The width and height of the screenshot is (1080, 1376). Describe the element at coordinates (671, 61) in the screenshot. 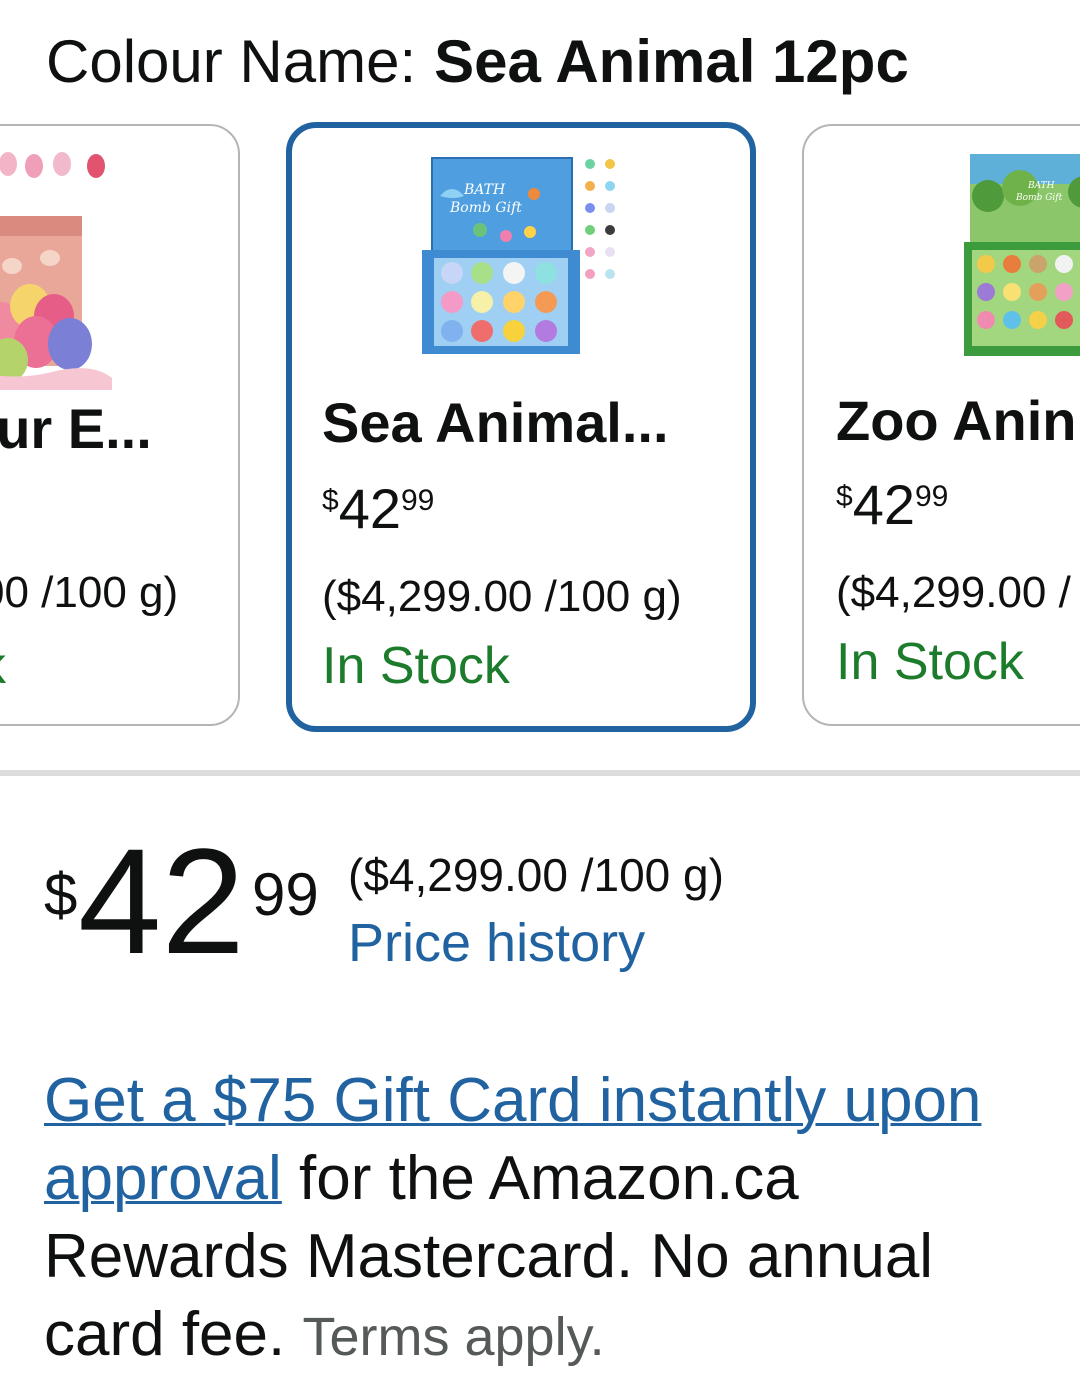

I see `colour-name-value: Sea Animal 12pc` at that location.